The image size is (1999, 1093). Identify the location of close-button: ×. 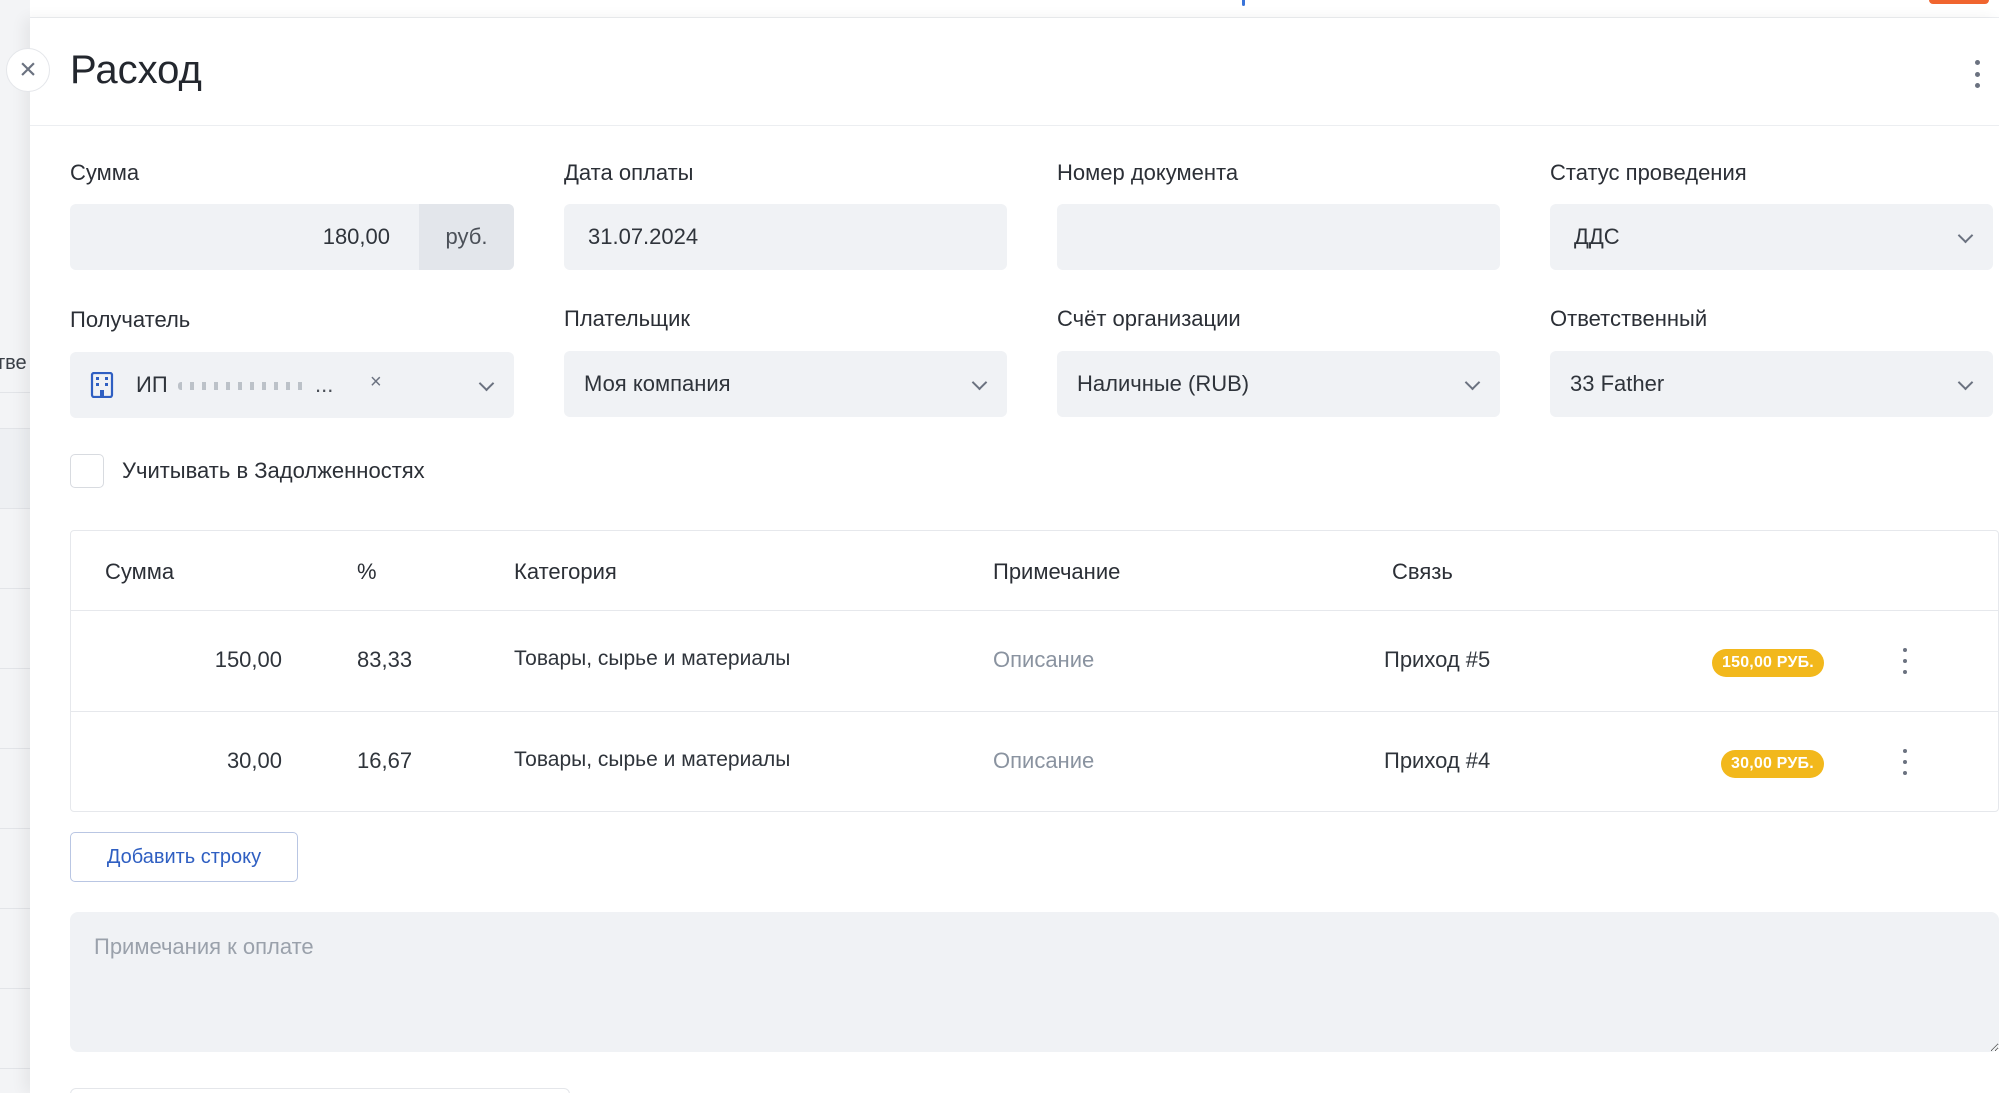
(28, 70).